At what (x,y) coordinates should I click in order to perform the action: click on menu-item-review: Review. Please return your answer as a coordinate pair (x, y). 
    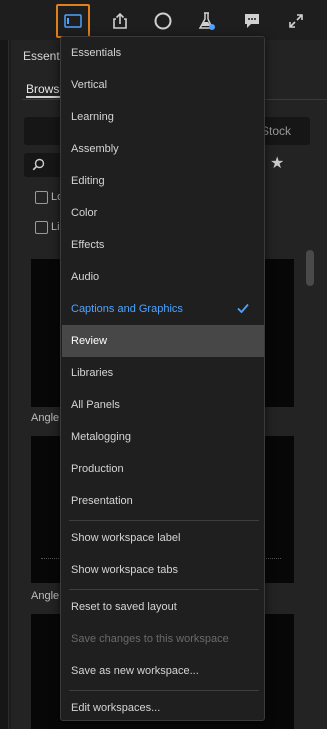
    Looking at the image, I should click on (163, 341).